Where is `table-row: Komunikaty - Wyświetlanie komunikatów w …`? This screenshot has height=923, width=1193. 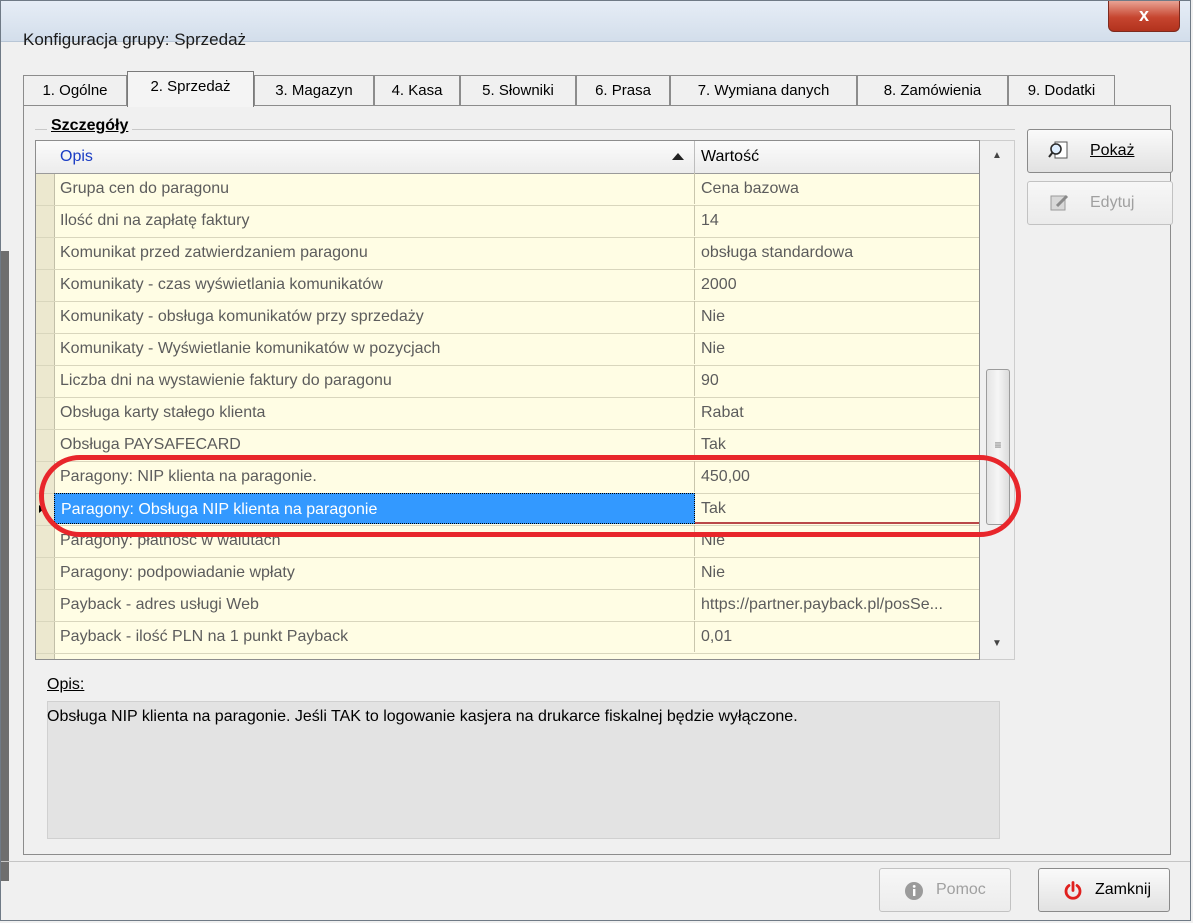 table-row: Komunikaty - Wyświetlanie komunikatów w … is located at coordinates (507, 349).